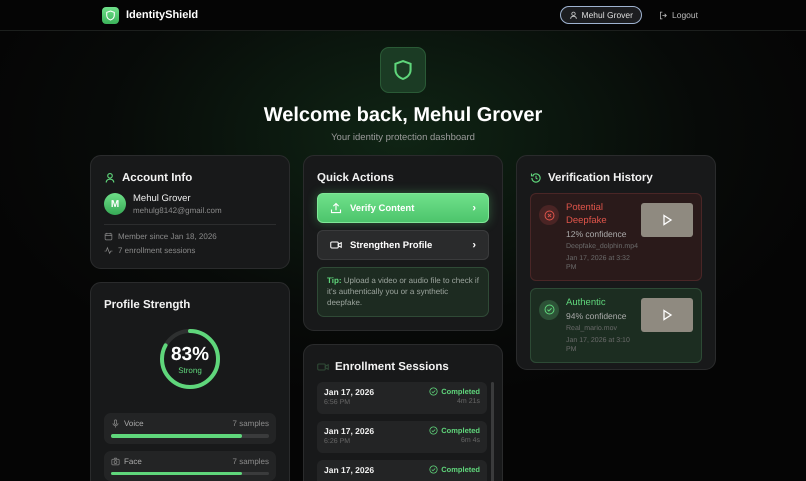  Describe the element at coordinates (549, 215) in the screenshot. I see `x-circle-icon` at that location.